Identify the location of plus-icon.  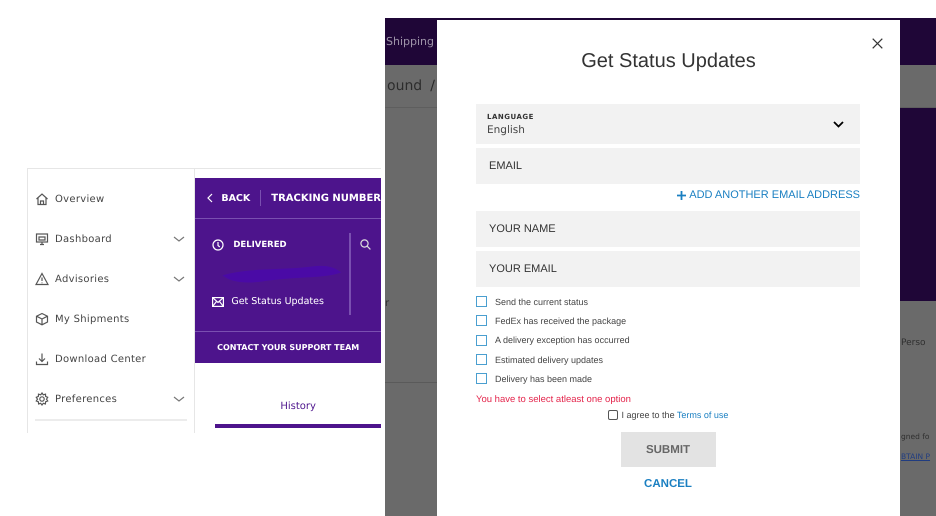
(681, 195).